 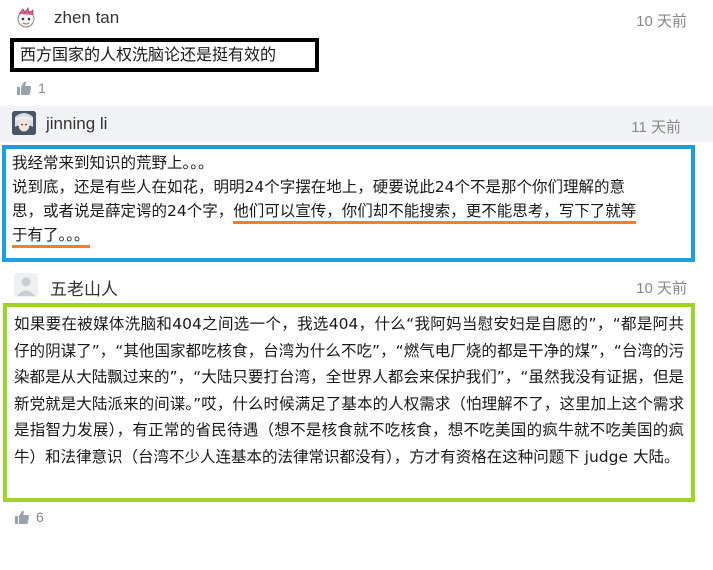 I want to click on like-button: 6, so click(x=29, y=517).